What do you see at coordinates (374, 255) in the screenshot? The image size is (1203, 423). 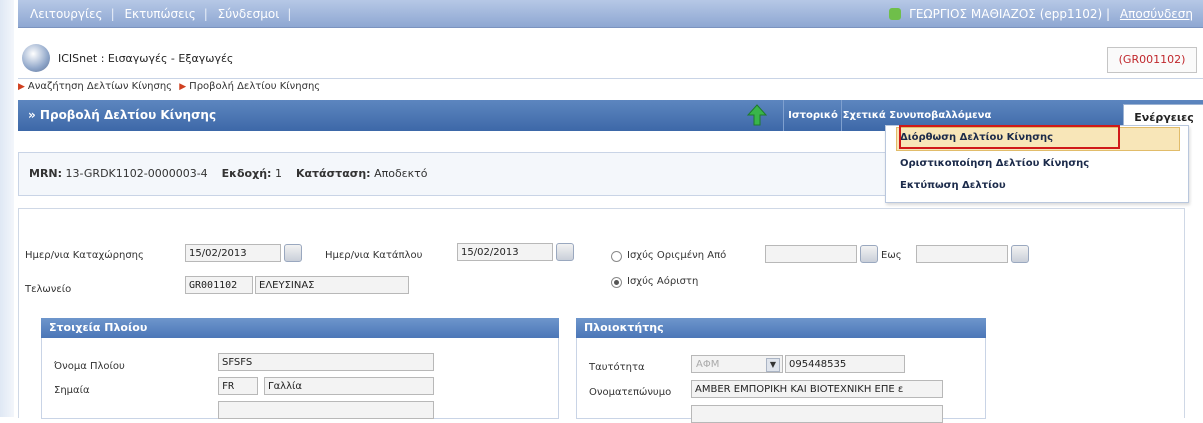 I see `berth-date-label: Ημερ/νια Κατάπλου` at bounding box center [374, 255].